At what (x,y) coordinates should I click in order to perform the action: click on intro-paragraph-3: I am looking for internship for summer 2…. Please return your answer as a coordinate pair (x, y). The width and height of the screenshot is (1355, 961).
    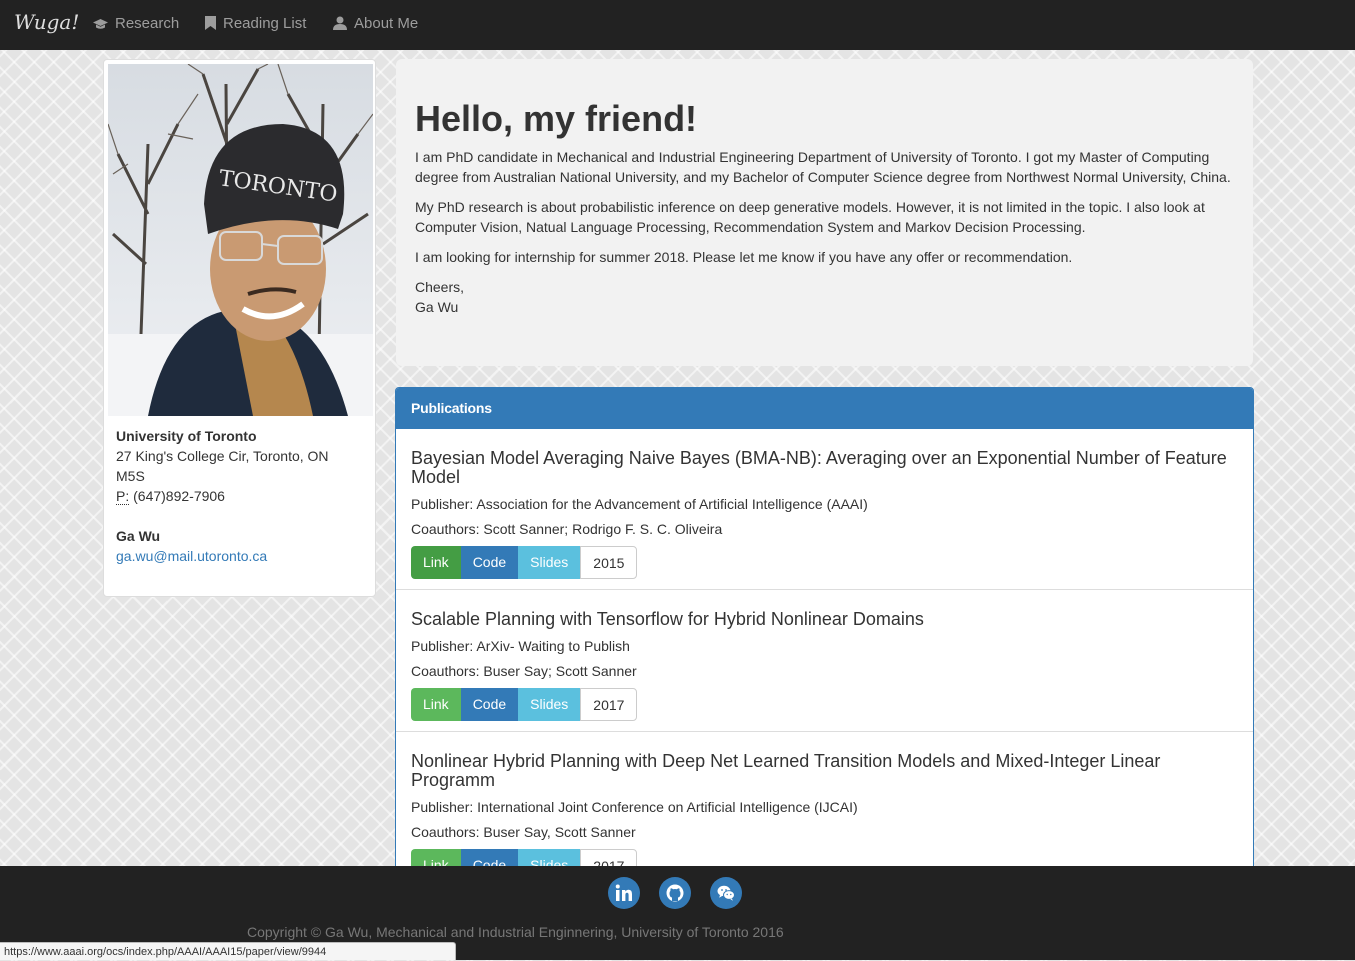
    Looking at the image, I should click on (744, 257).